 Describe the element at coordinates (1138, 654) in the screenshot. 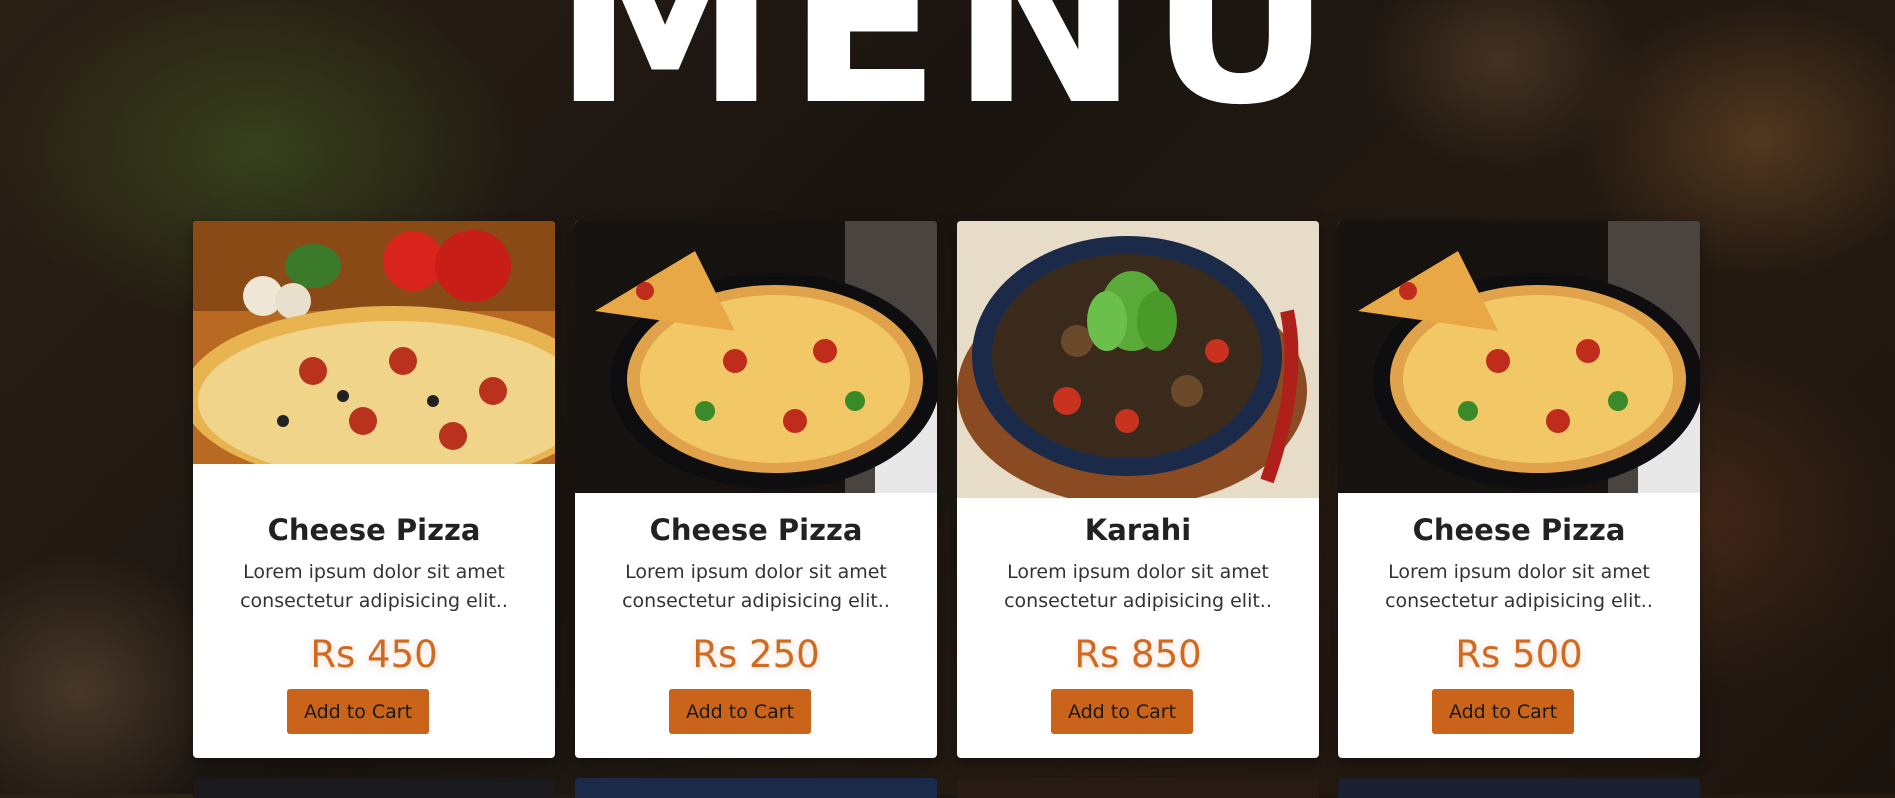

I see `item-price: Rs 850` at that location.